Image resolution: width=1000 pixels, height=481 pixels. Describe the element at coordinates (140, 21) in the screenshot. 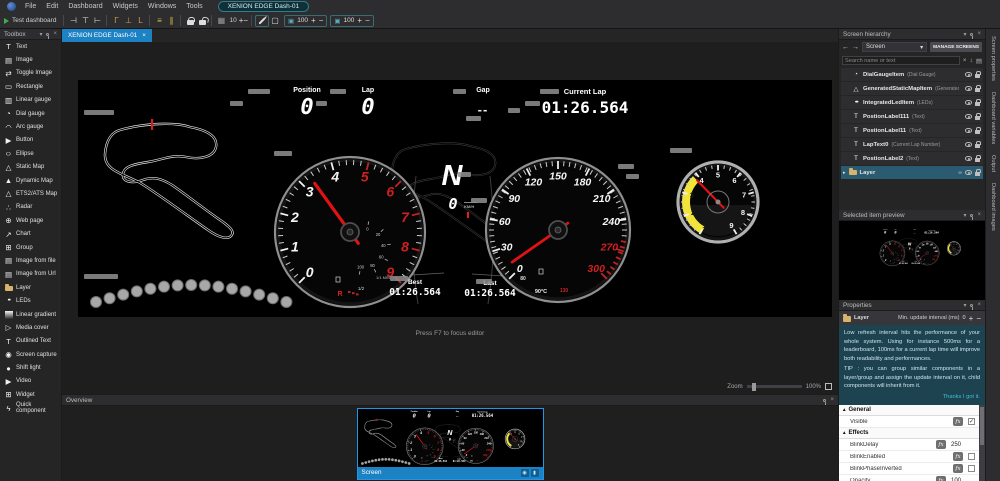

I see `align-bottom-icon: L` at that location.